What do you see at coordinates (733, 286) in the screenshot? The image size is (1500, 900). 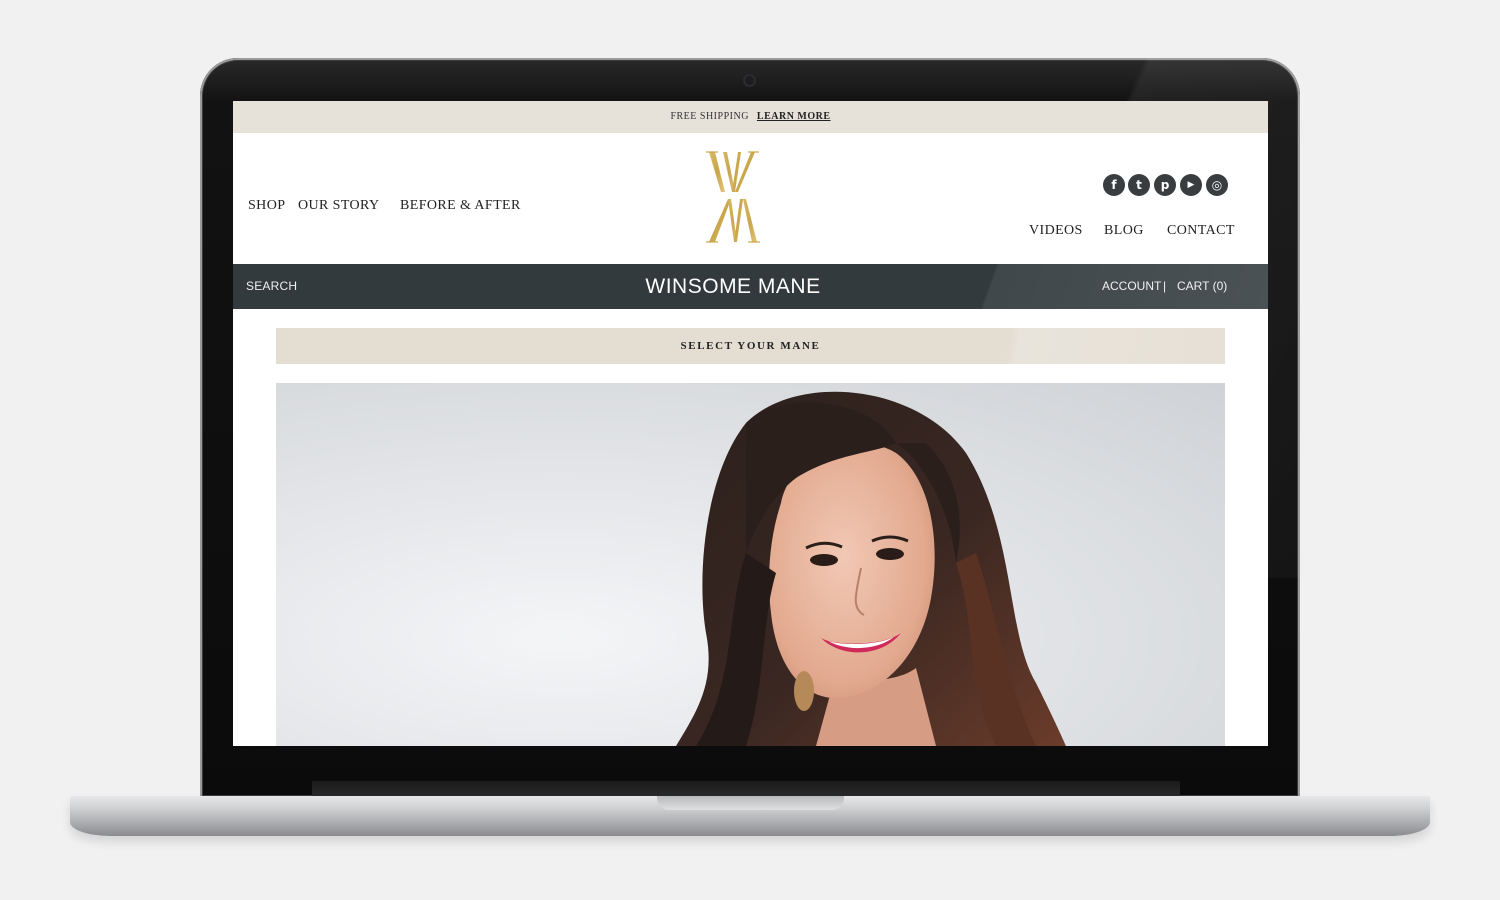 I see `brand-title: WINSOME MANE` at bounding box center [733, 286].